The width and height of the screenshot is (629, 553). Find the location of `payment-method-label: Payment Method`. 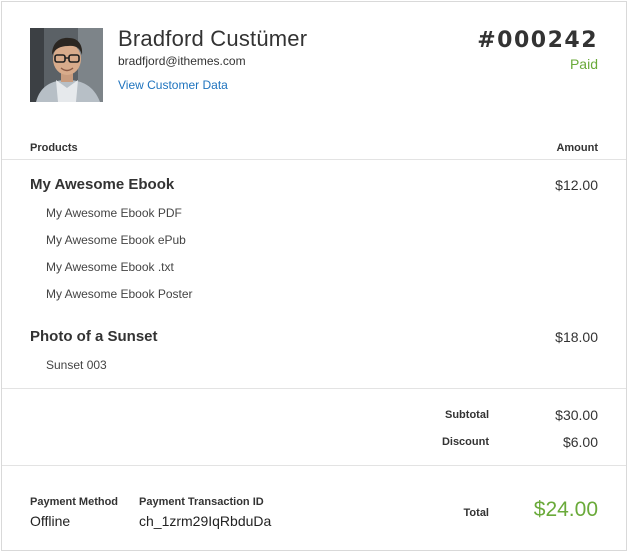

payment-method-label: Payment Method is located at coordinates (74, 502).